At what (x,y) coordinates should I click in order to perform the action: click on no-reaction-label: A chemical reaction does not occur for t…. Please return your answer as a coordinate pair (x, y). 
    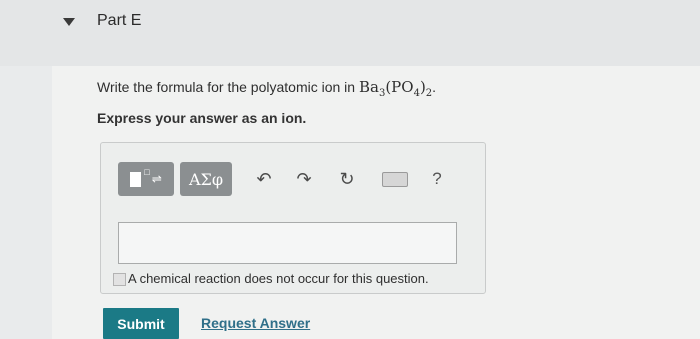
    Looking at the image, I should click on (278, 278).